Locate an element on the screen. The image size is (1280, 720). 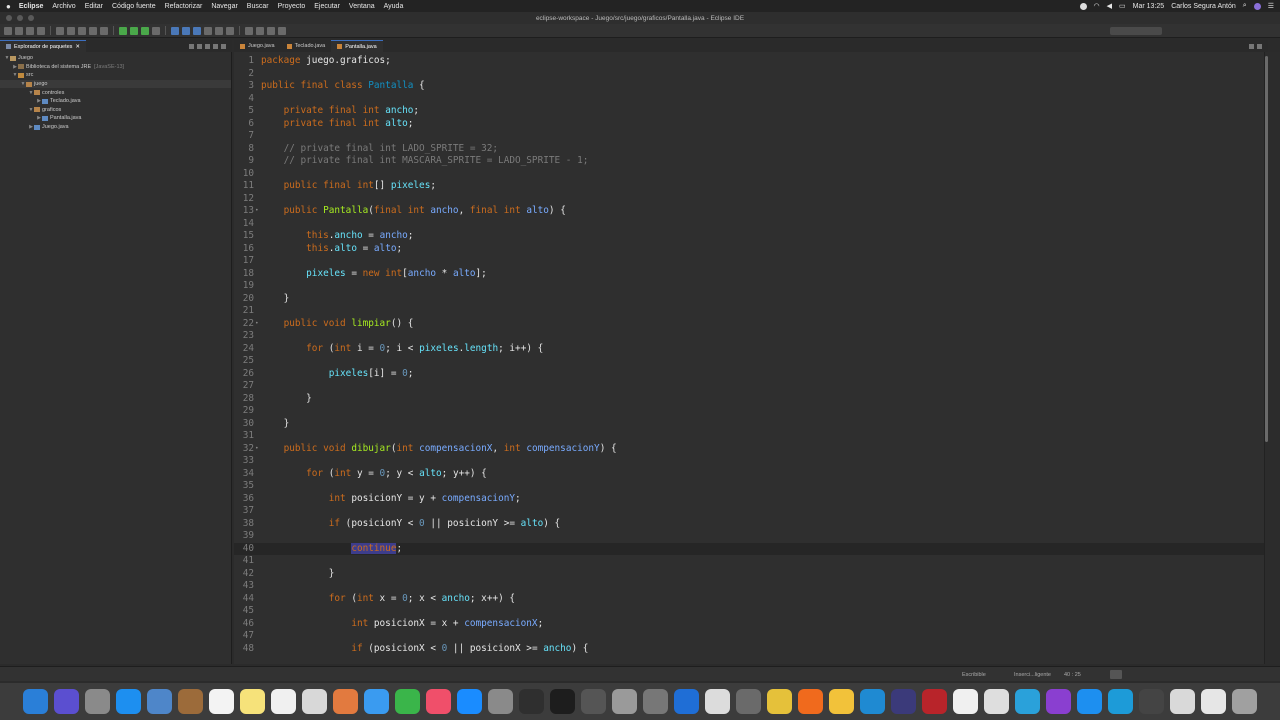
notes-icon is located at coordinates (252, 701).